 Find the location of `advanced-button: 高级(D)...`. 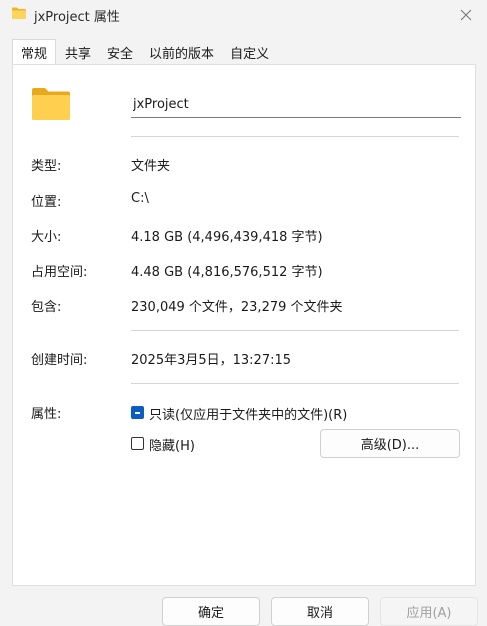

advanced-button: 高级(D)... is located at coordinates (390, 443).